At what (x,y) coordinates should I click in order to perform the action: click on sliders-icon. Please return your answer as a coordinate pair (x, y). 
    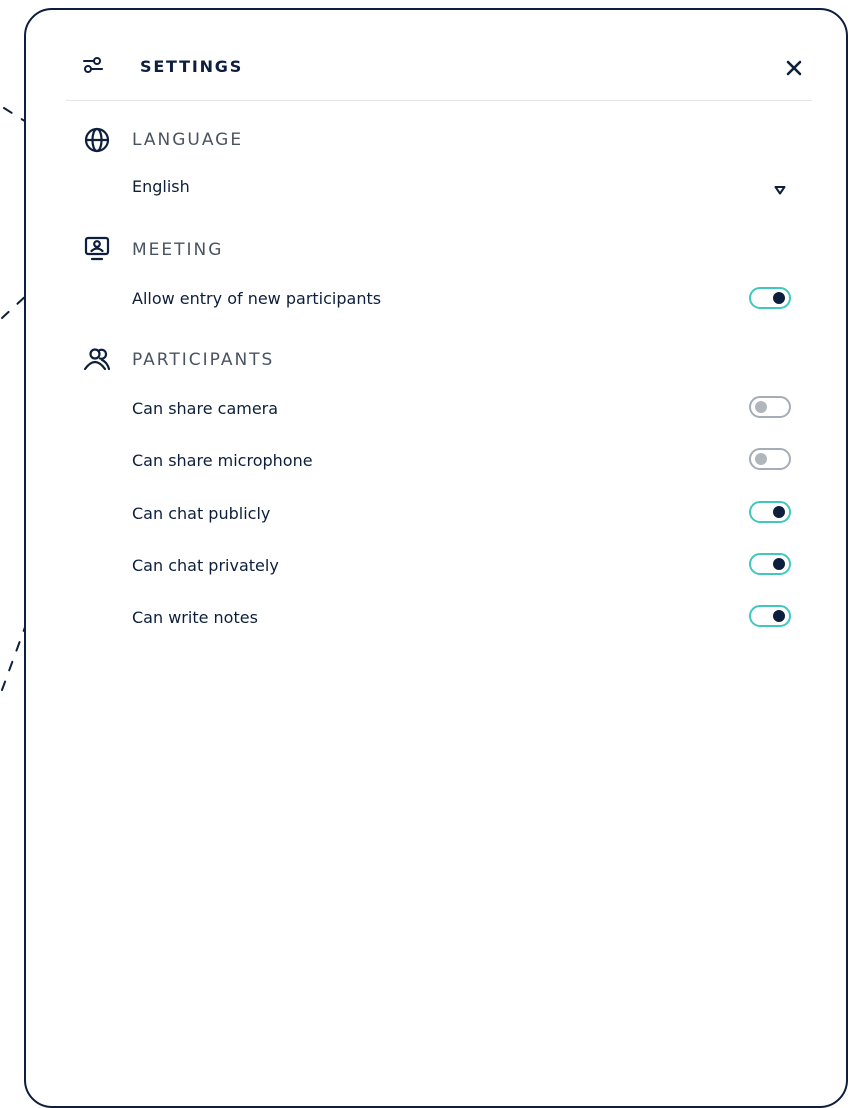
    Looking at the image, I should click on (93, 65).